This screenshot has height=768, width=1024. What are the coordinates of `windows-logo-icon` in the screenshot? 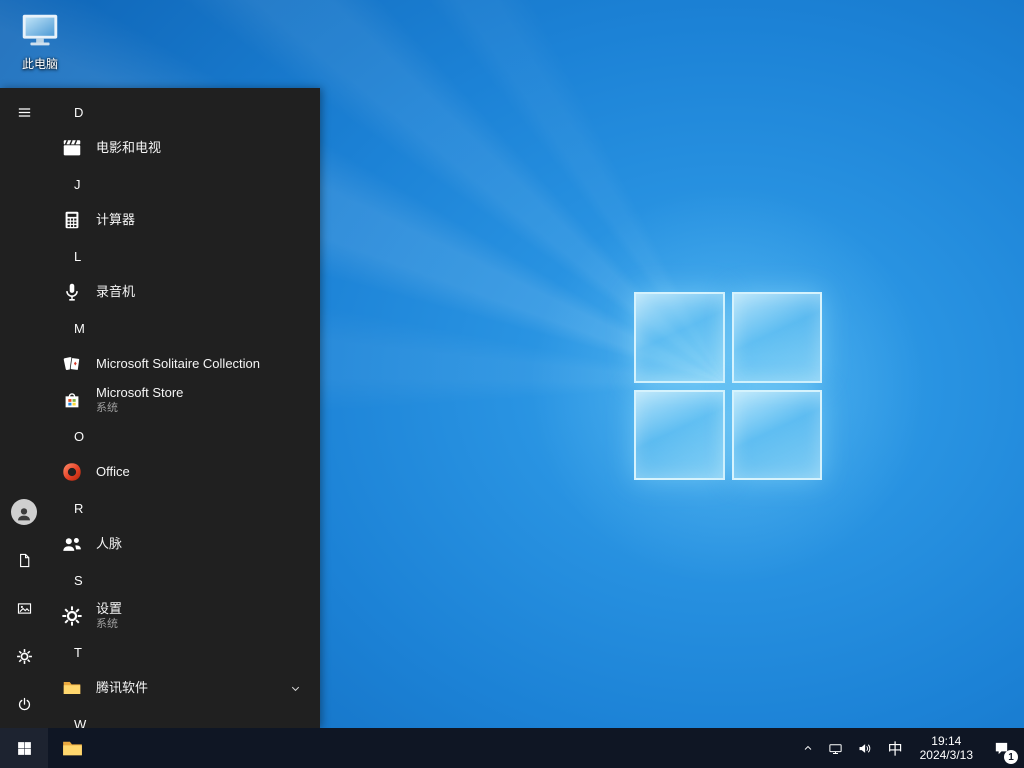 It's located at (24, 748).